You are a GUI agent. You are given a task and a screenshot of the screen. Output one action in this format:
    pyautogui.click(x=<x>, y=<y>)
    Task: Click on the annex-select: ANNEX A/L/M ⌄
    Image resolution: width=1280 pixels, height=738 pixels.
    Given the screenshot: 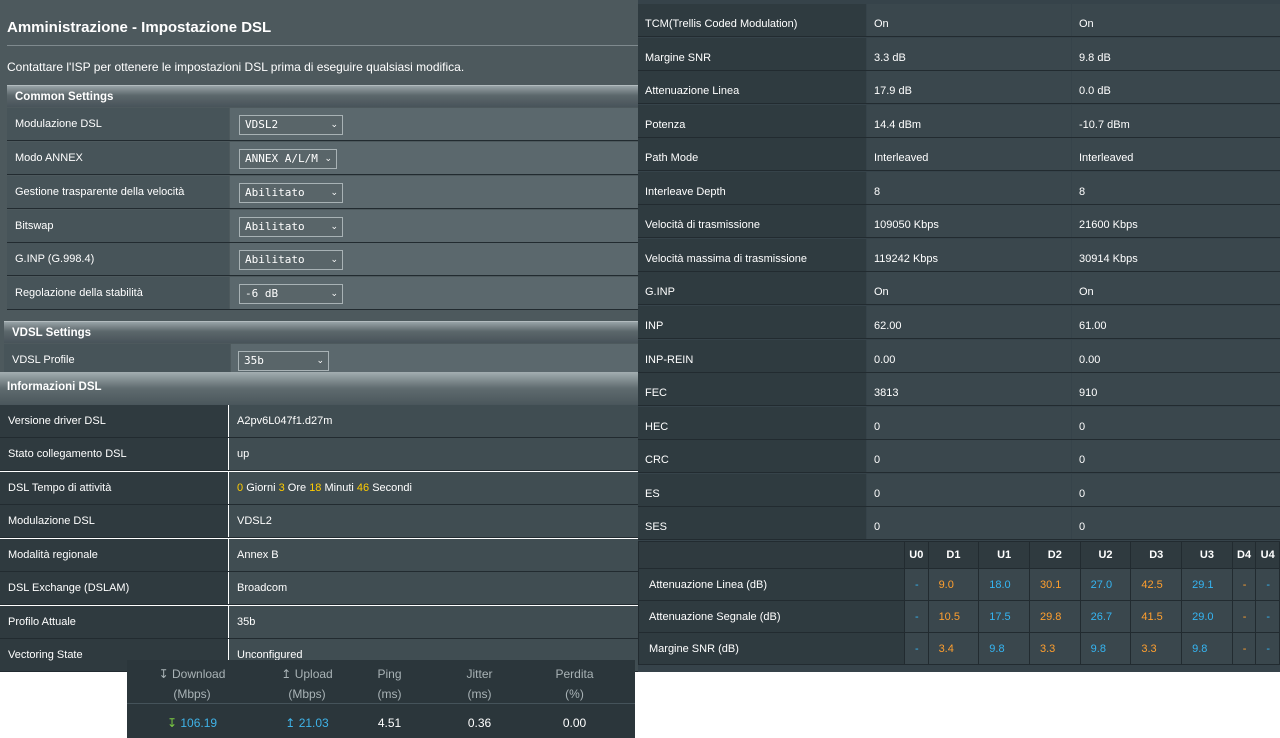 What is the action you would take?
    pyautogui.click(x=288, y=159)
    